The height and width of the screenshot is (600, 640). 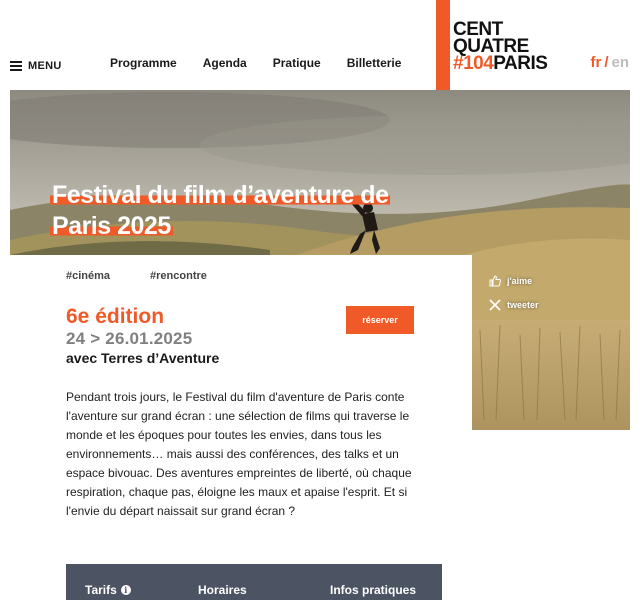 What do you see at coordinates (443, 45) in the screenshot?
I see `logo-accent-bar` at bounding box center [443, 45].